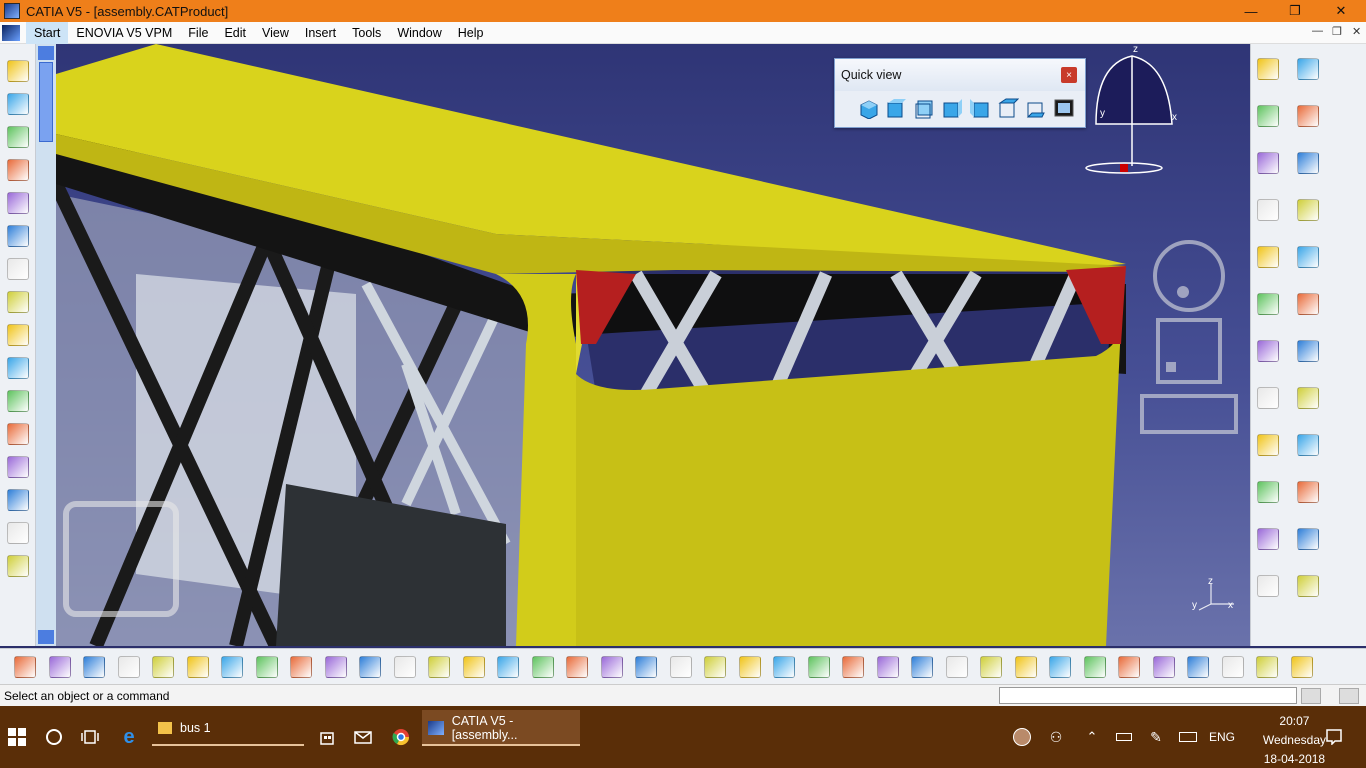 The width and height of the screenshot is (1366, 768). What do you see at coordinates (1301, 667) in the screenshot?
I see `catia-logo-icon` at bounding box center [1301, 667].